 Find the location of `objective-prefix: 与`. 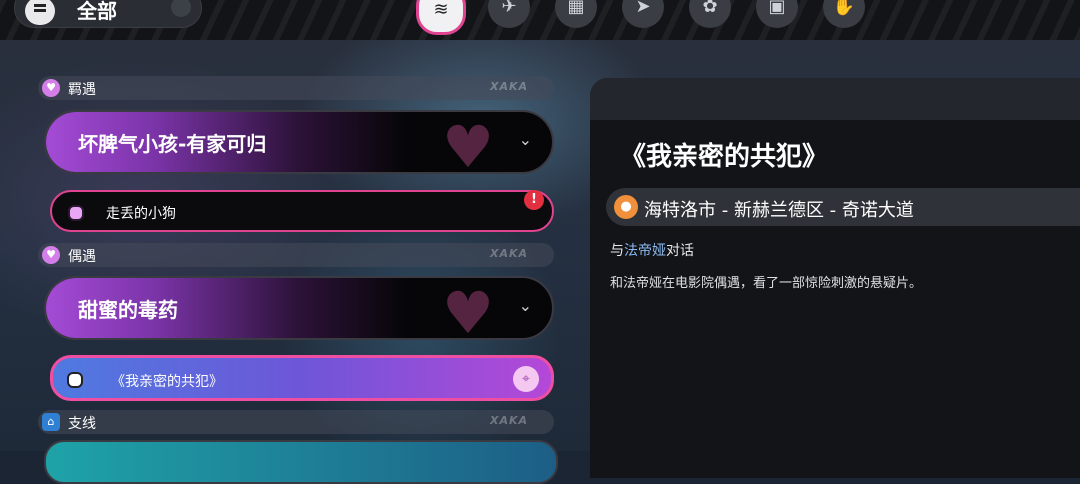

objective-prefix: 与 is located at coordinates (617, 251).